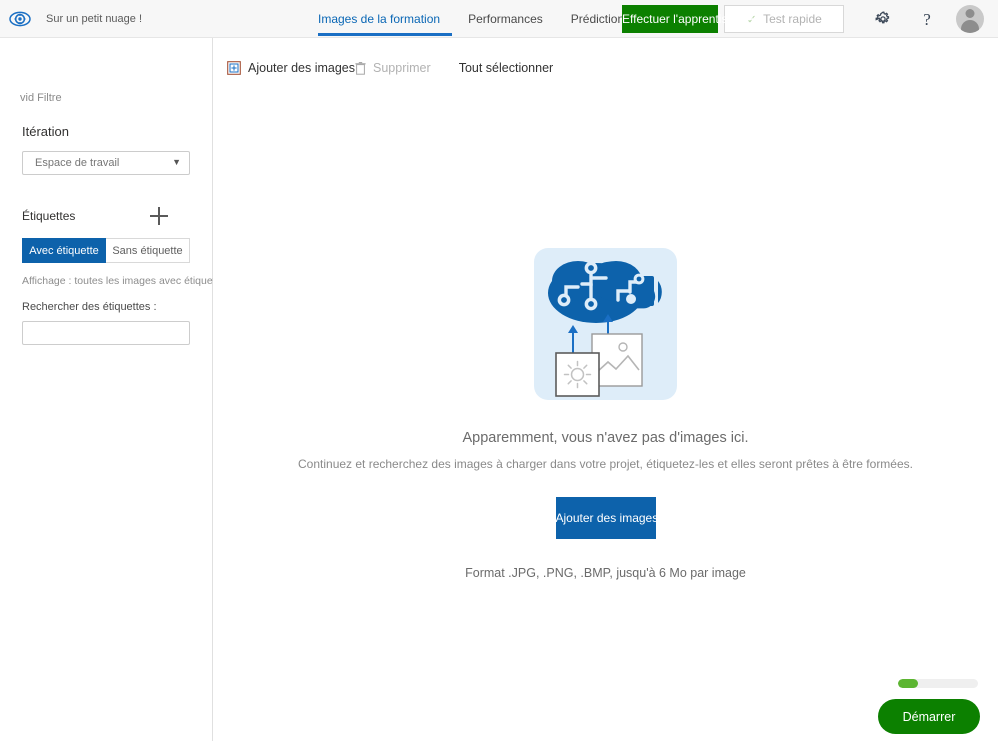  What do you see at coordinates (45, 131) in the screenshot?
I see `iteration-title: Itération` at bounding box center [45, 131].